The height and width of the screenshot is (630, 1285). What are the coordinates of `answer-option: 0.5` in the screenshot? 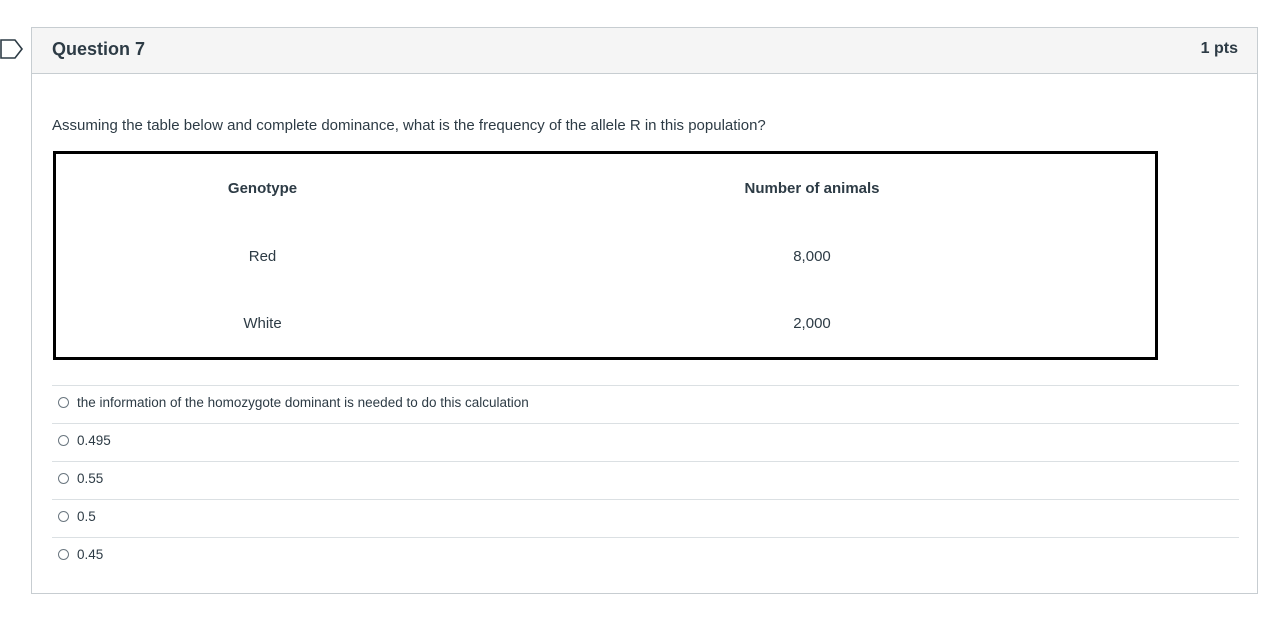 It's located at (645, 518).